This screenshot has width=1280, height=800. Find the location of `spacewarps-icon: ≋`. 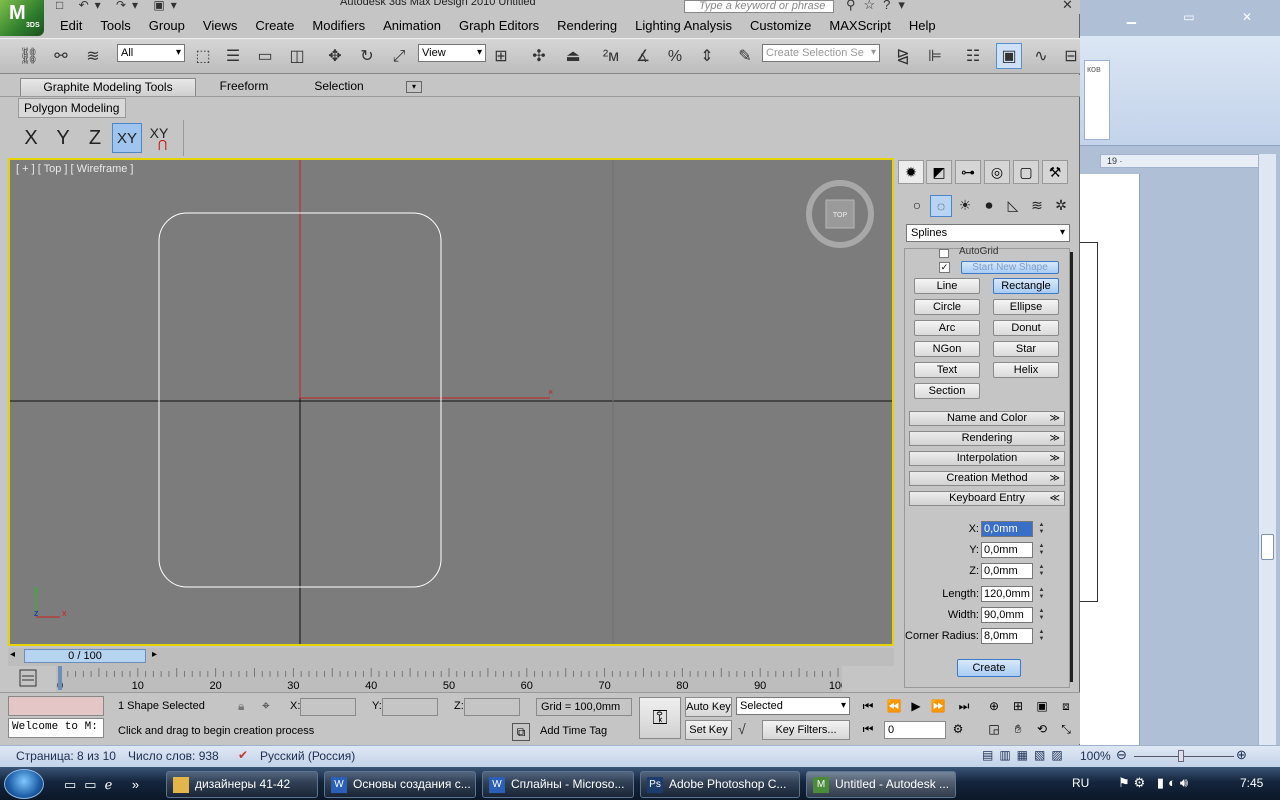

spacewarps-icon: ≋ is located at coordinates (1037, 206).